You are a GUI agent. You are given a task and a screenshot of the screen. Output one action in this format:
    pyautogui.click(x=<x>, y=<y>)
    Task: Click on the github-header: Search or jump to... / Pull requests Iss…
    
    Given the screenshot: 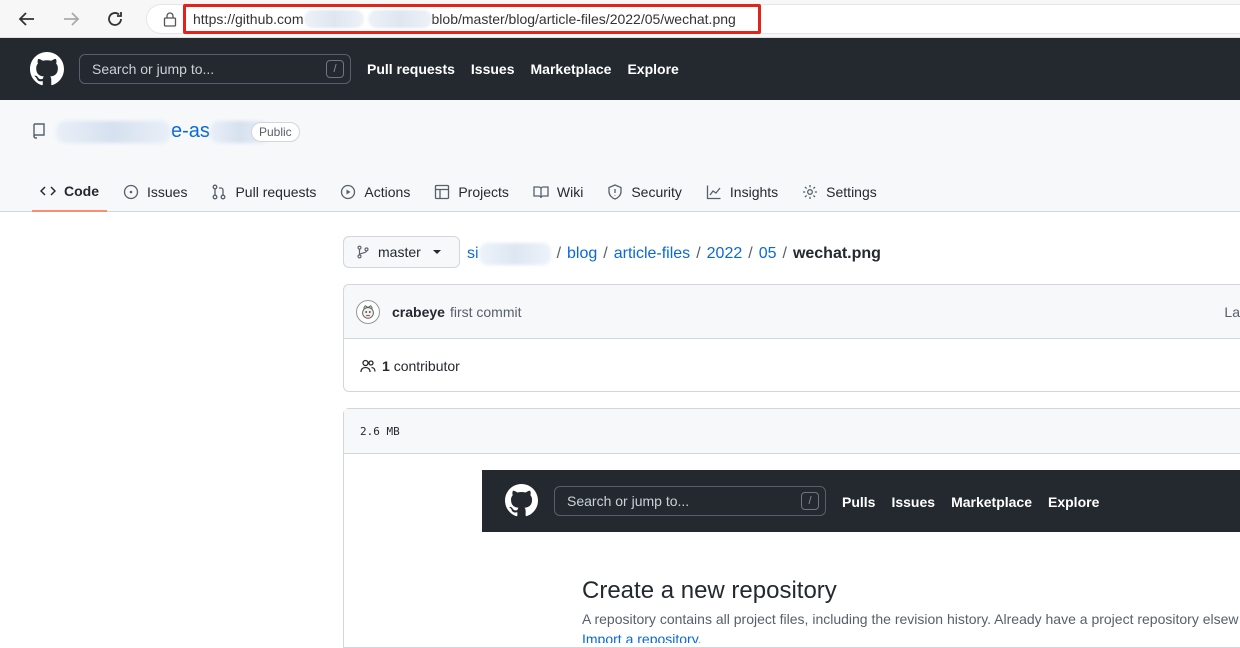 What is the action you would take?
    pyautogui.click(x=620, y=69)
    